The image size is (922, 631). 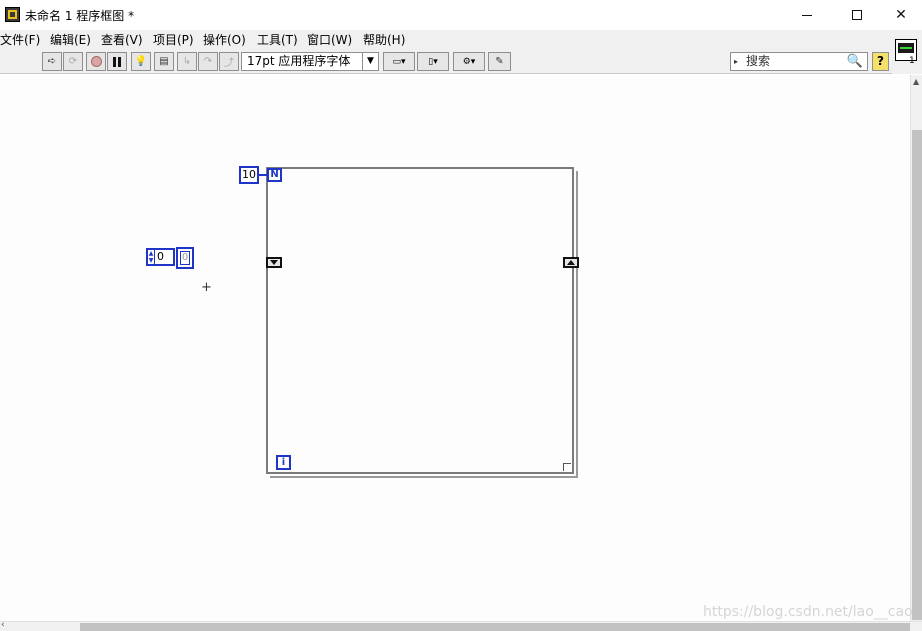 I want to click on labview-app-icon, so click(x=12, y=14).